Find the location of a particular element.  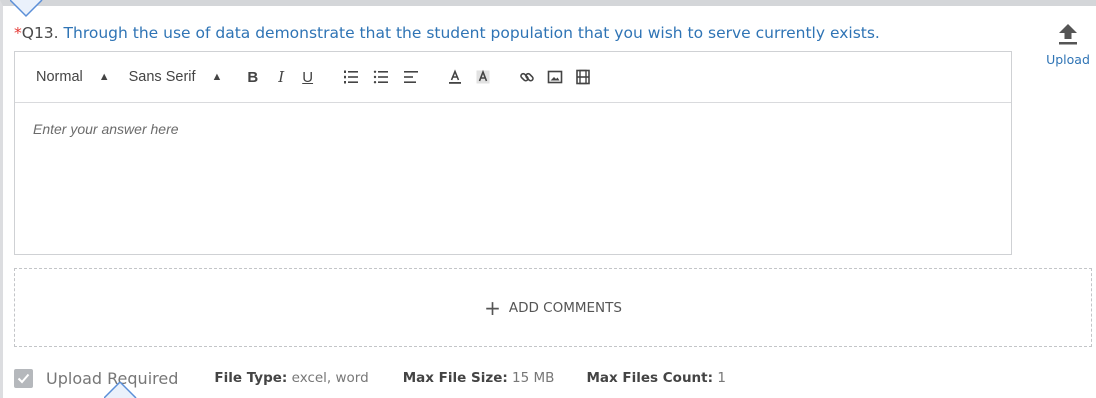

bullet-list-icon is located at coordinates (381, 77).